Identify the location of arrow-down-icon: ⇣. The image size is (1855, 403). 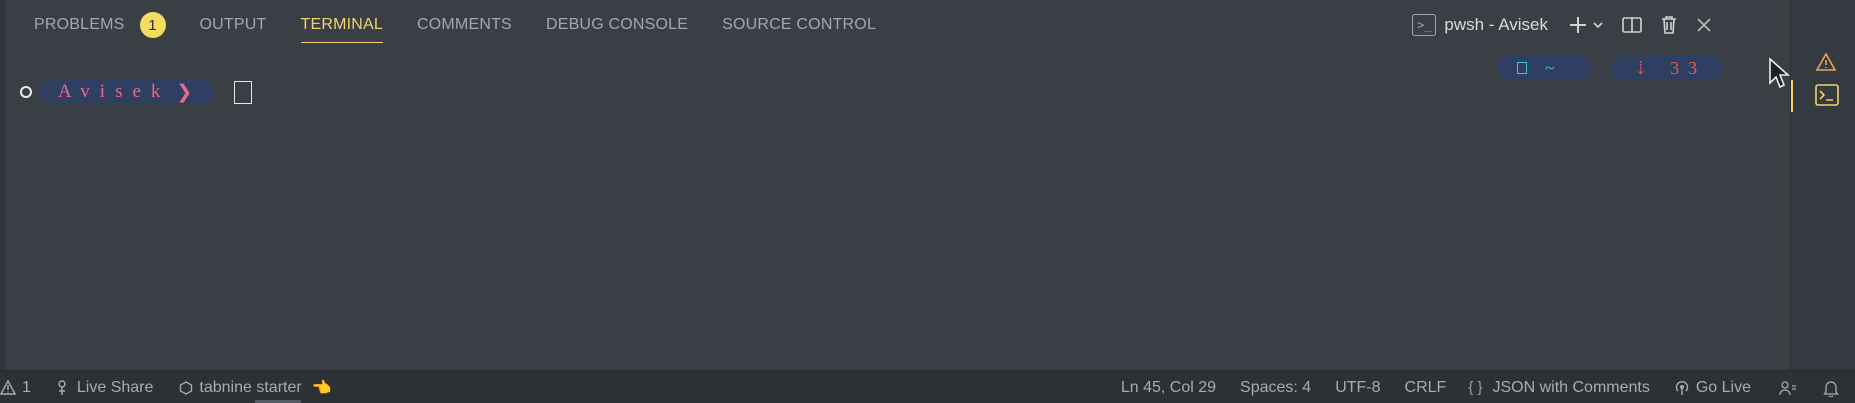
(1641, 67).